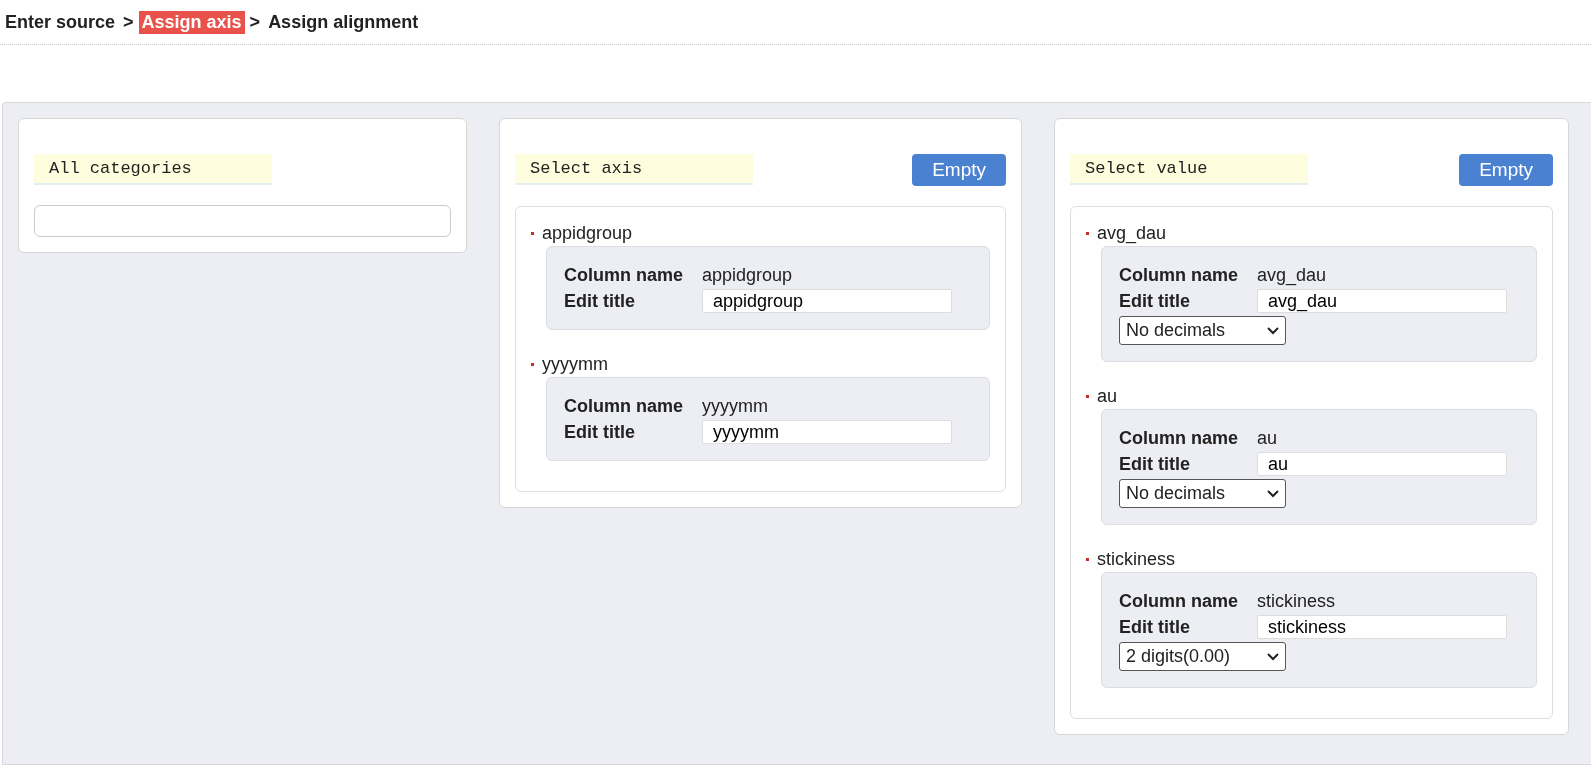  What do you see at coordinates (827, 432) in the screenshot?
I see `title-input: yyyymm` at bounding box center [827, 432].